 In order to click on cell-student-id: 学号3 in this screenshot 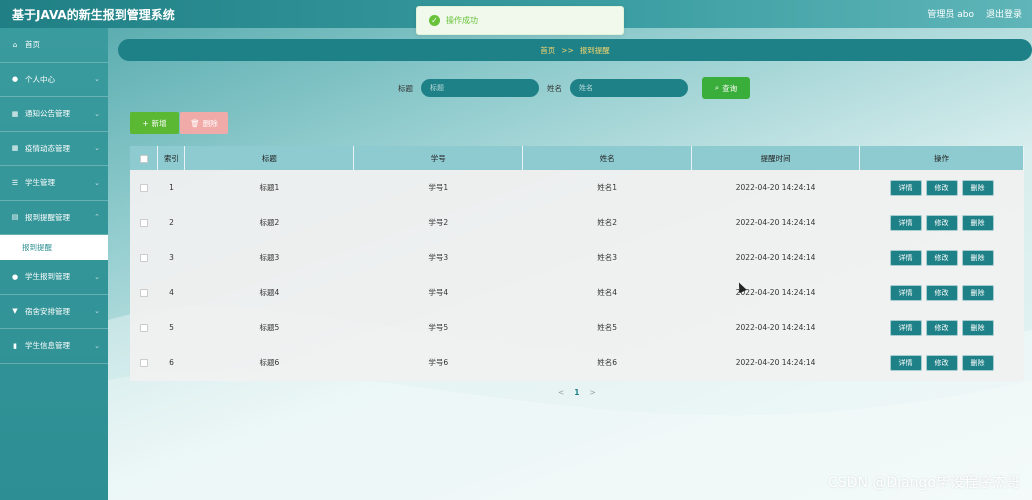, I will do `click(438, 257)`.